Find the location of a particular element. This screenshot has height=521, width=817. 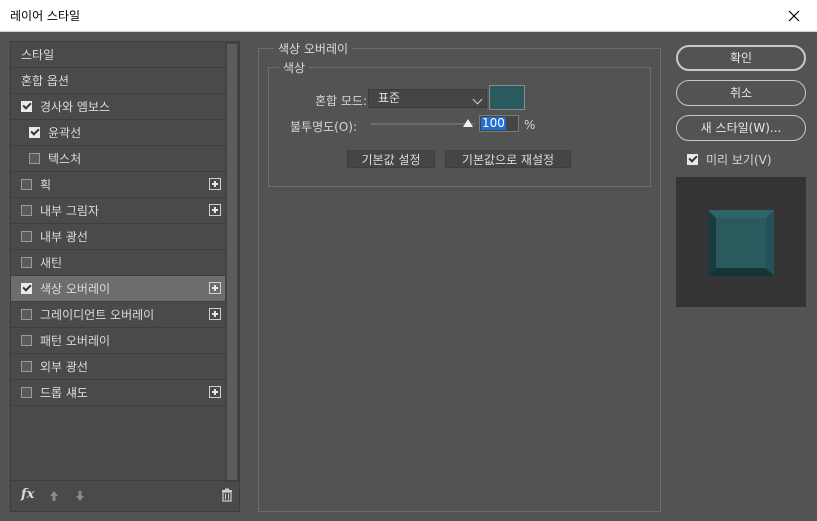

preview-label: 미리 보기(V) is located at coordinates (739, 160).